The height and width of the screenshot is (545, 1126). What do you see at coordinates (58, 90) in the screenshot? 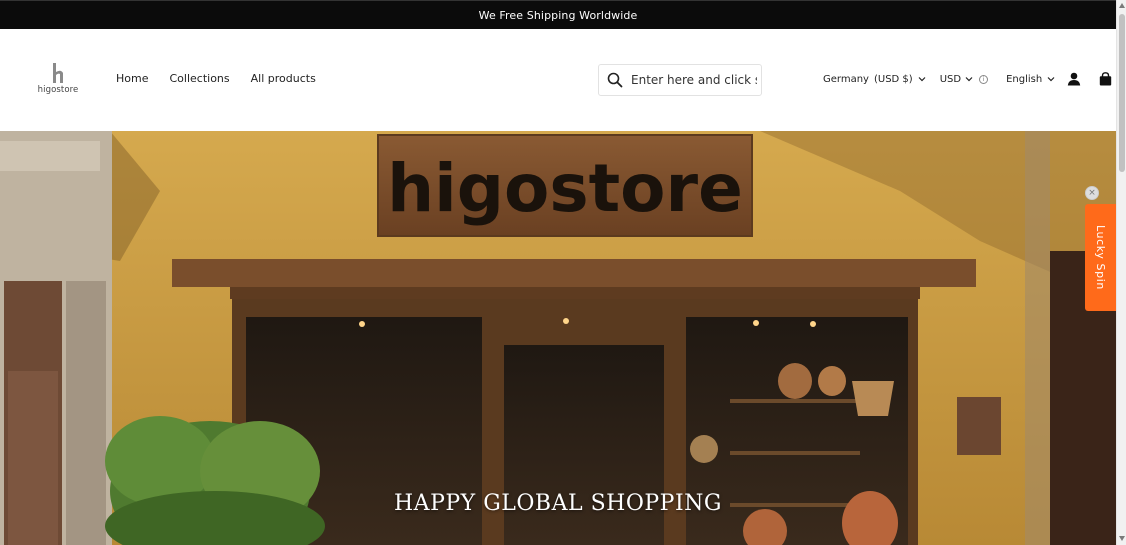
I see `logo-text: higostore` at bounding box center [58, 90].